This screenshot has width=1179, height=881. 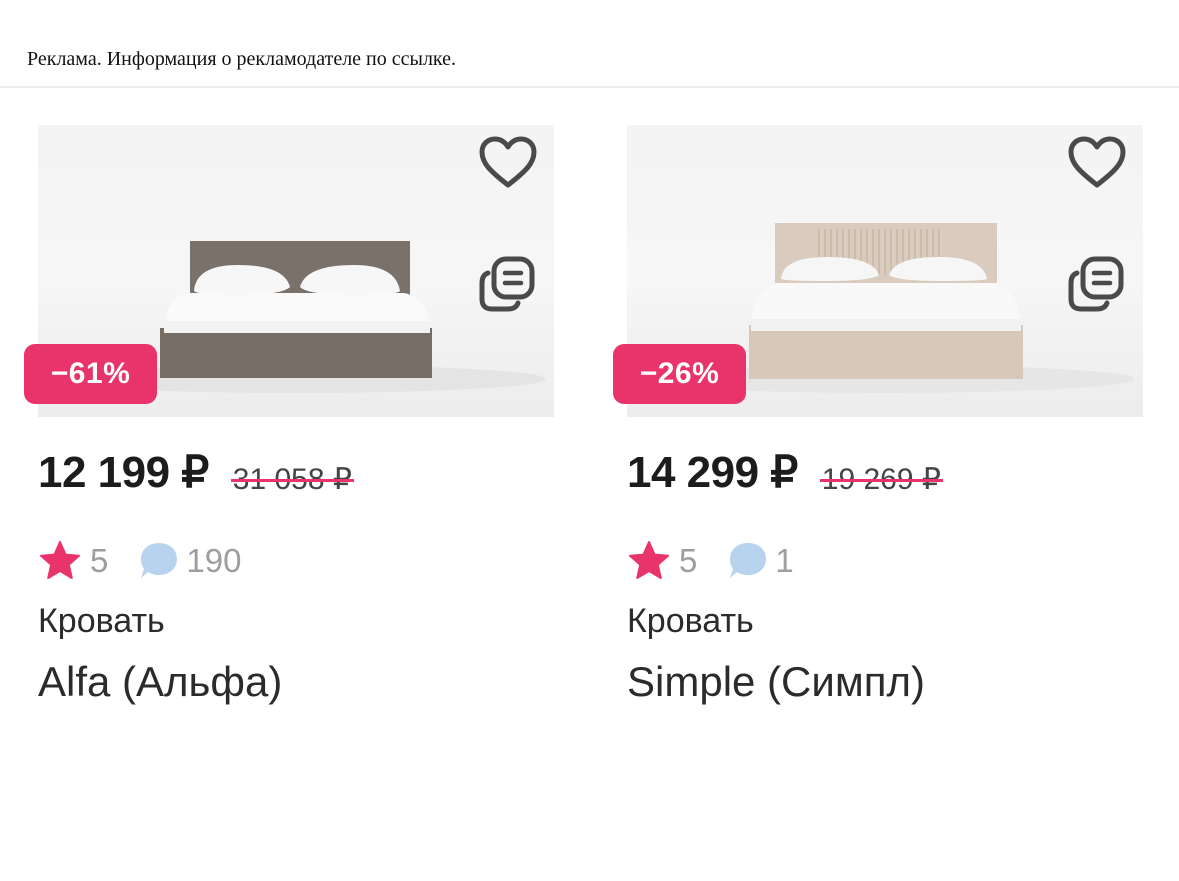 I want to click on reviews-count: 190, so click(x=213, y=561).